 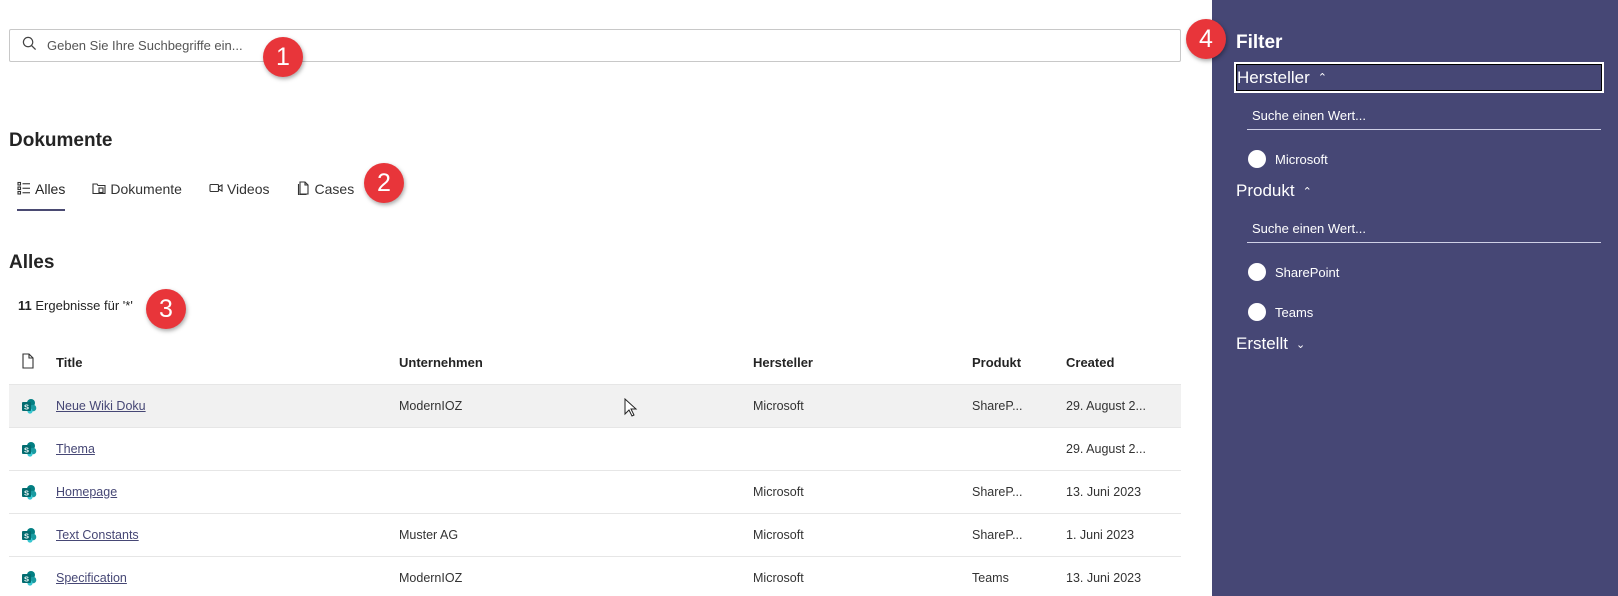 I want to click on results-title: Alles, so click(x=32, y=262).